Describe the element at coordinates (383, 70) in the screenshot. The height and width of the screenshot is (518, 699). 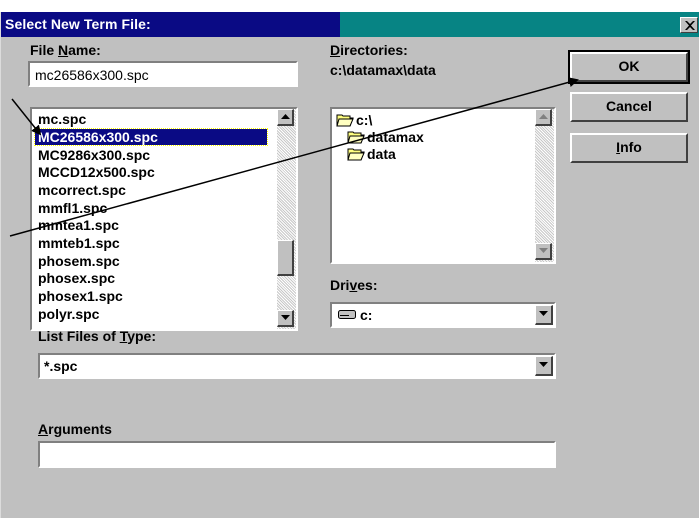
I see `current-directory: c:\datamax\data` at that location.